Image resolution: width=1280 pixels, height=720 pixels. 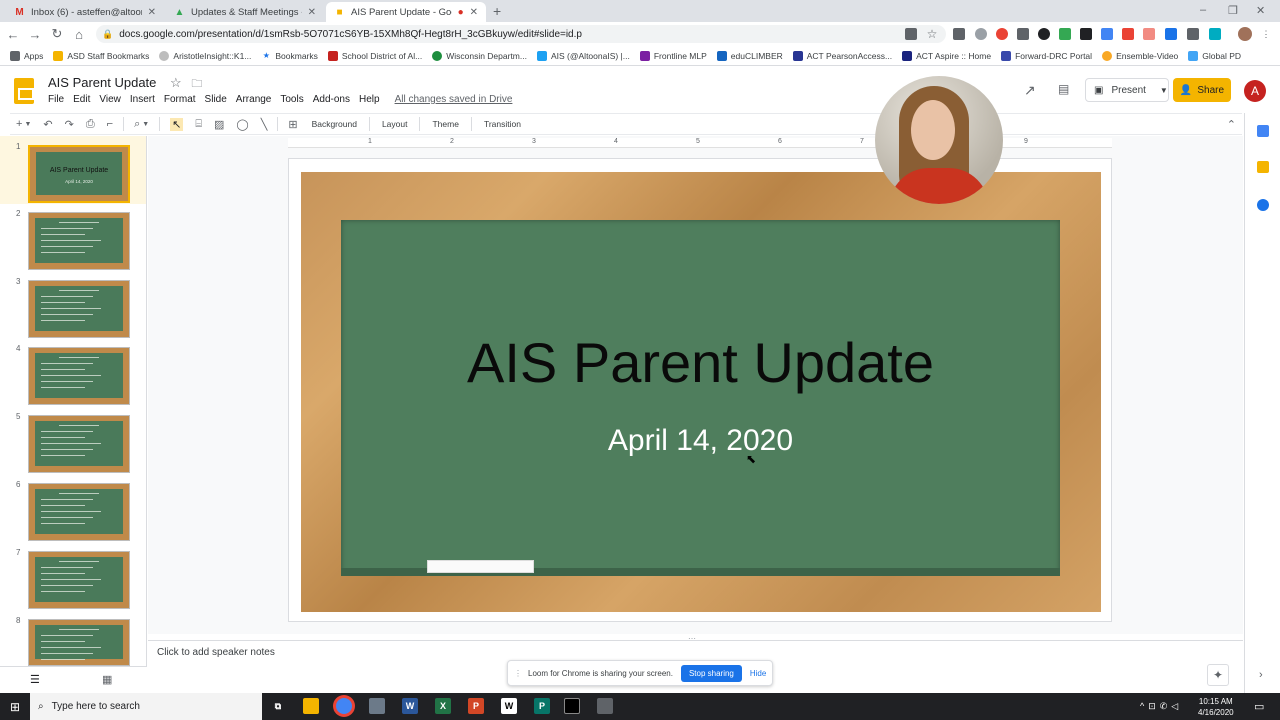 What do you see at coordinates (311, 706) in the screenshot?
I see `file-explorer-icon` at bounding box center [311, 706].